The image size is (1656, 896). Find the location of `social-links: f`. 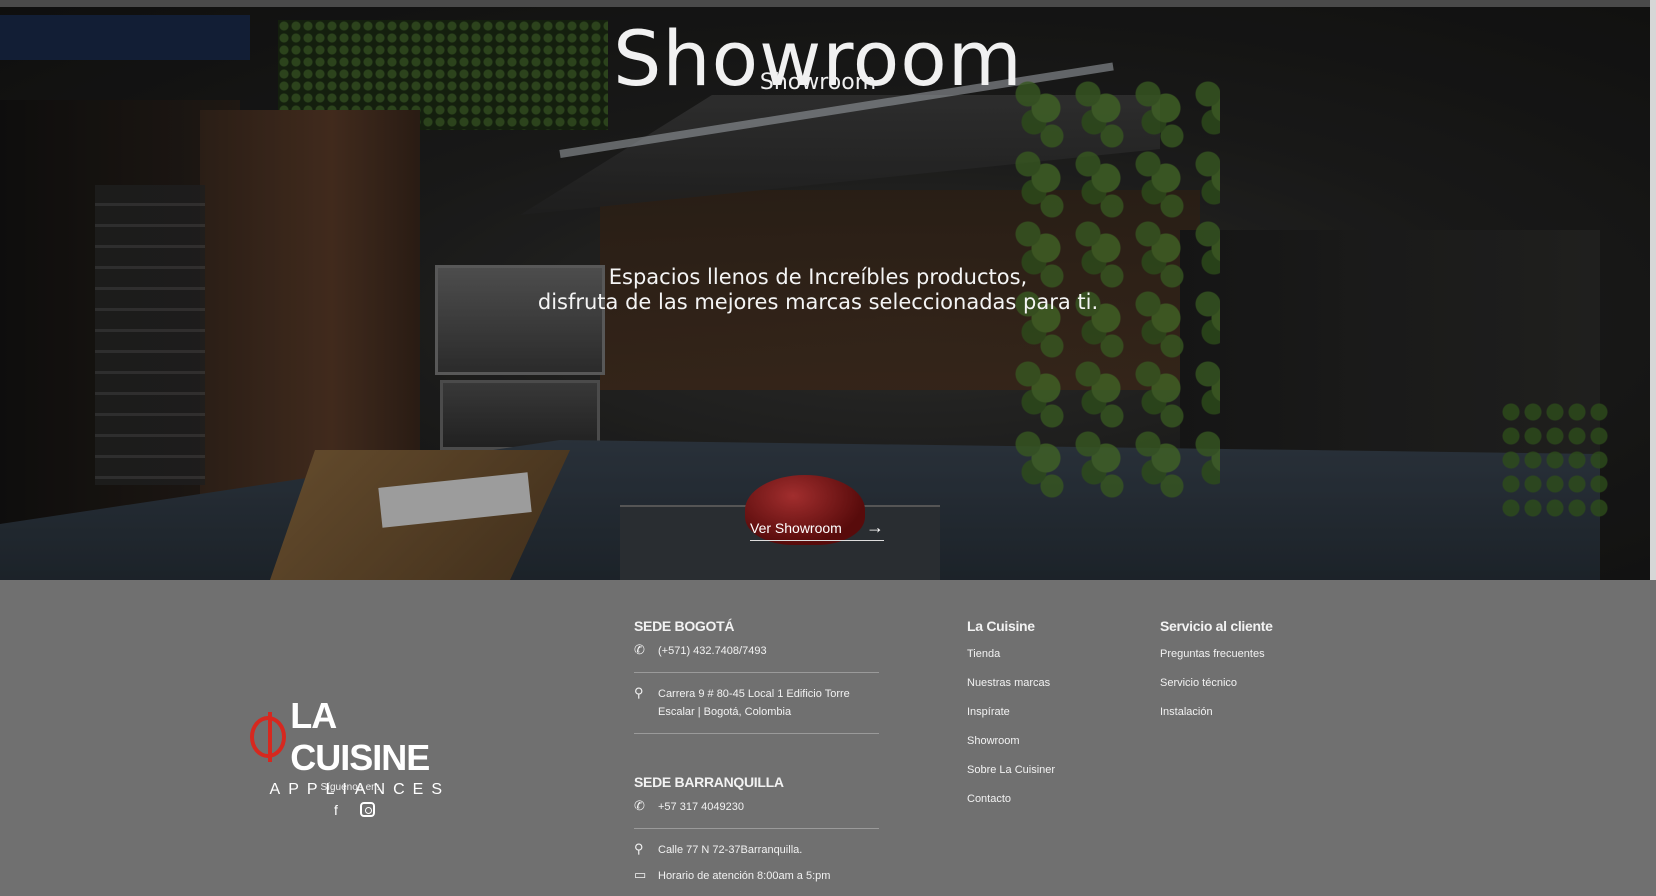

social-links: f is located at coordinates (351, 810).